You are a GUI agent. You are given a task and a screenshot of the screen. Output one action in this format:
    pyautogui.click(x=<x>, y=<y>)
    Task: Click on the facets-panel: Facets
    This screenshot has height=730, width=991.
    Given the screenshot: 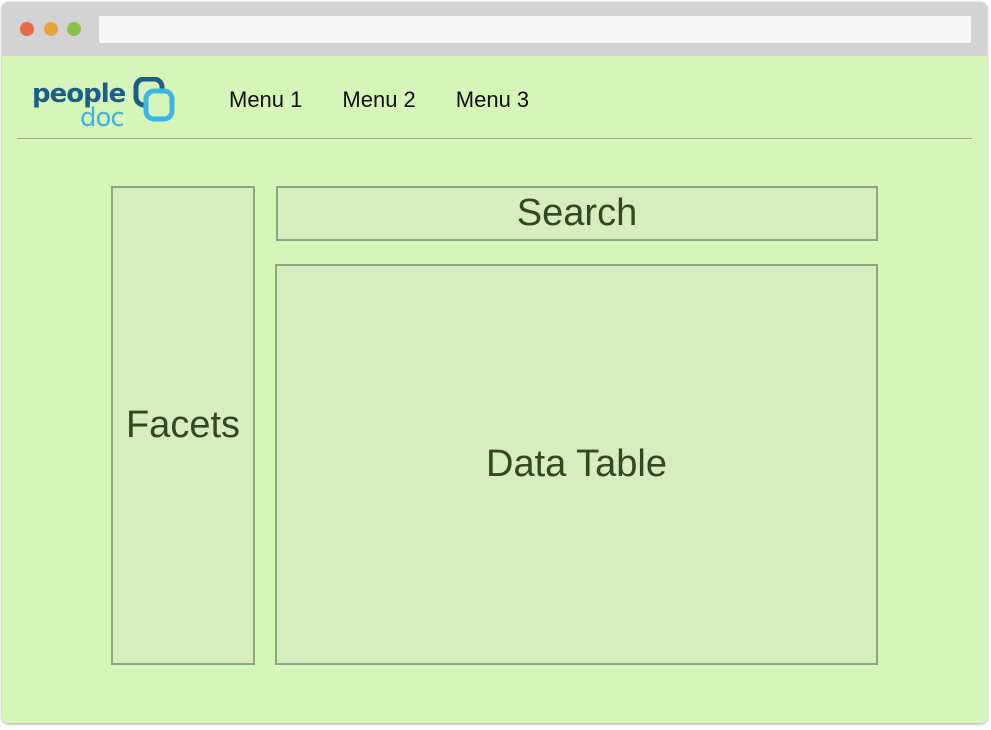 What is the action you would take?
    pyautogui.click(x=183, y=425)
    